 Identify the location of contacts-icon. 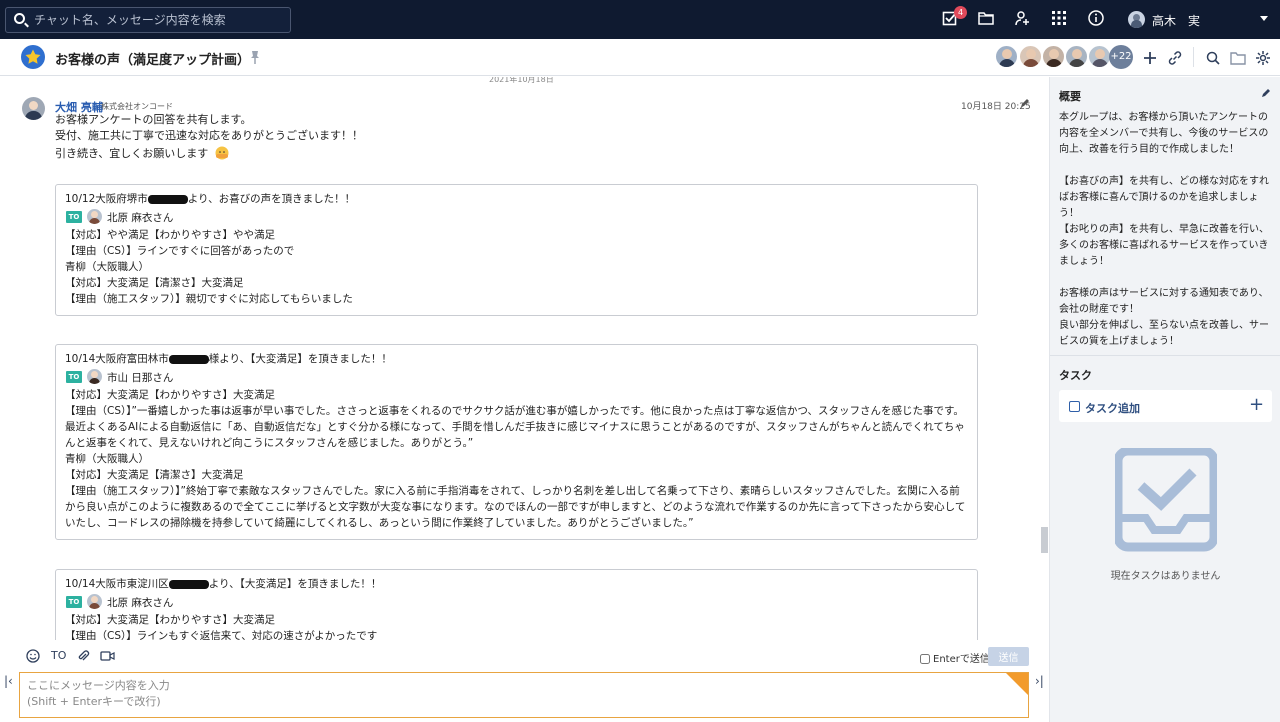
(1023, 19).